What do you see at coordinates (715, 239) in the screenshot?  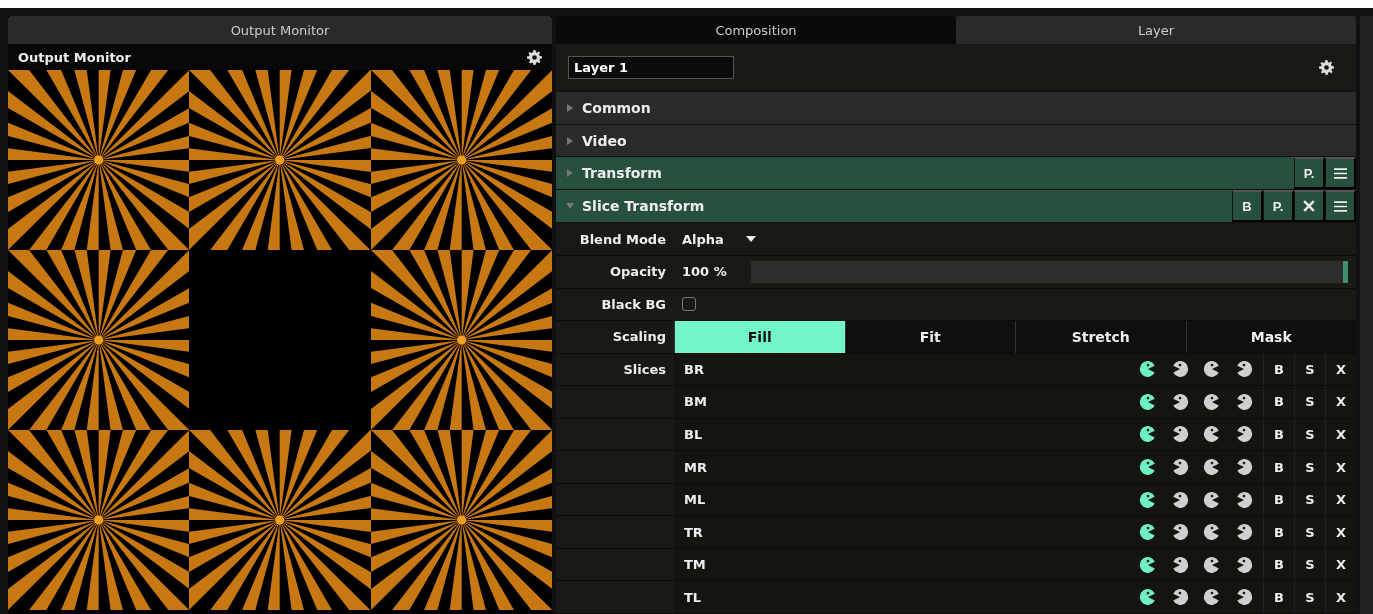 I see `blend-mode-dropdown: Alpha` at bounding box center [715, 239].